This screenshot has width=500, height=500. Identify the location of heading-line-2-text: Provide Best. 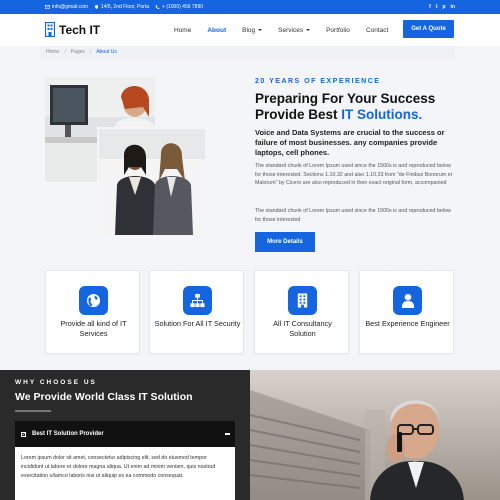
(298, 114).